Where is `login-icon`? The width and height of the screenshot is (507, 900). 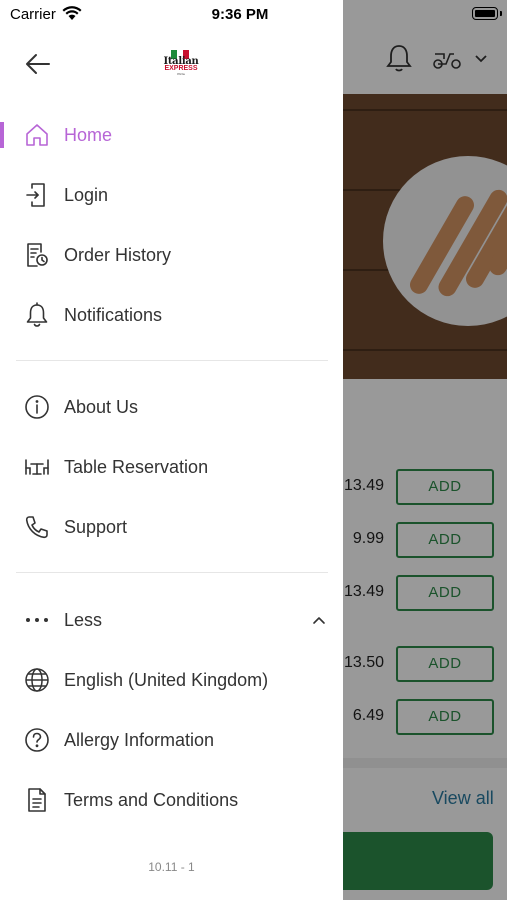 login-icon is located at coordinates (35, 195).